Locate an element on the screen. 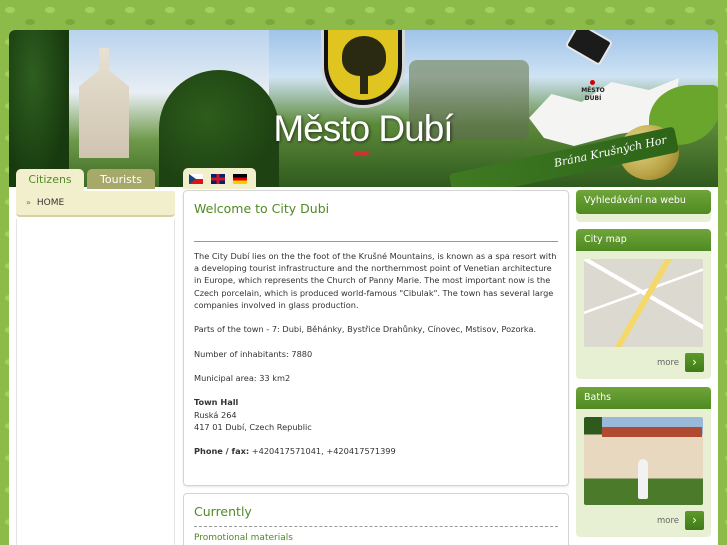 The width and height of the screenshot is (727, 545). baths-more-row: more › is located at coordinates (643, 521).